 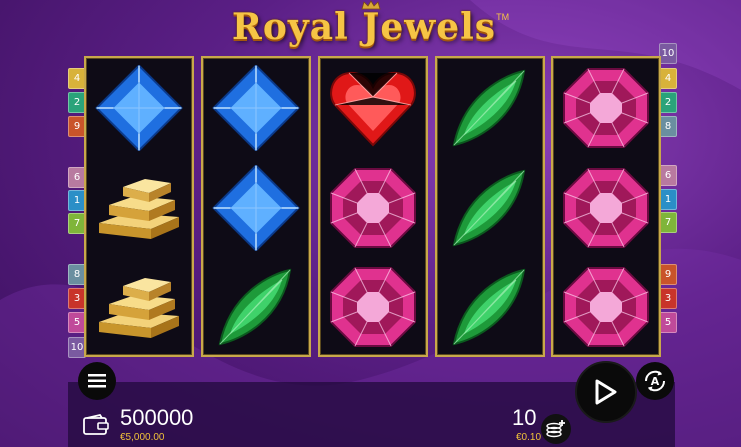 I want to click on hamburger-icon, so click(x=97, y=381).